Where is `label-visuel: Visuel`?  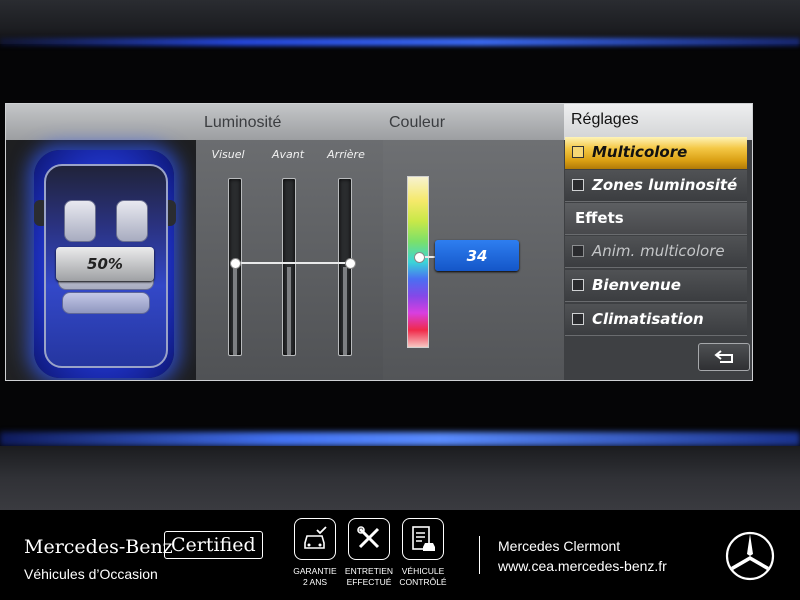
label-visuel: Visuel is located at coordinates (228, 154).